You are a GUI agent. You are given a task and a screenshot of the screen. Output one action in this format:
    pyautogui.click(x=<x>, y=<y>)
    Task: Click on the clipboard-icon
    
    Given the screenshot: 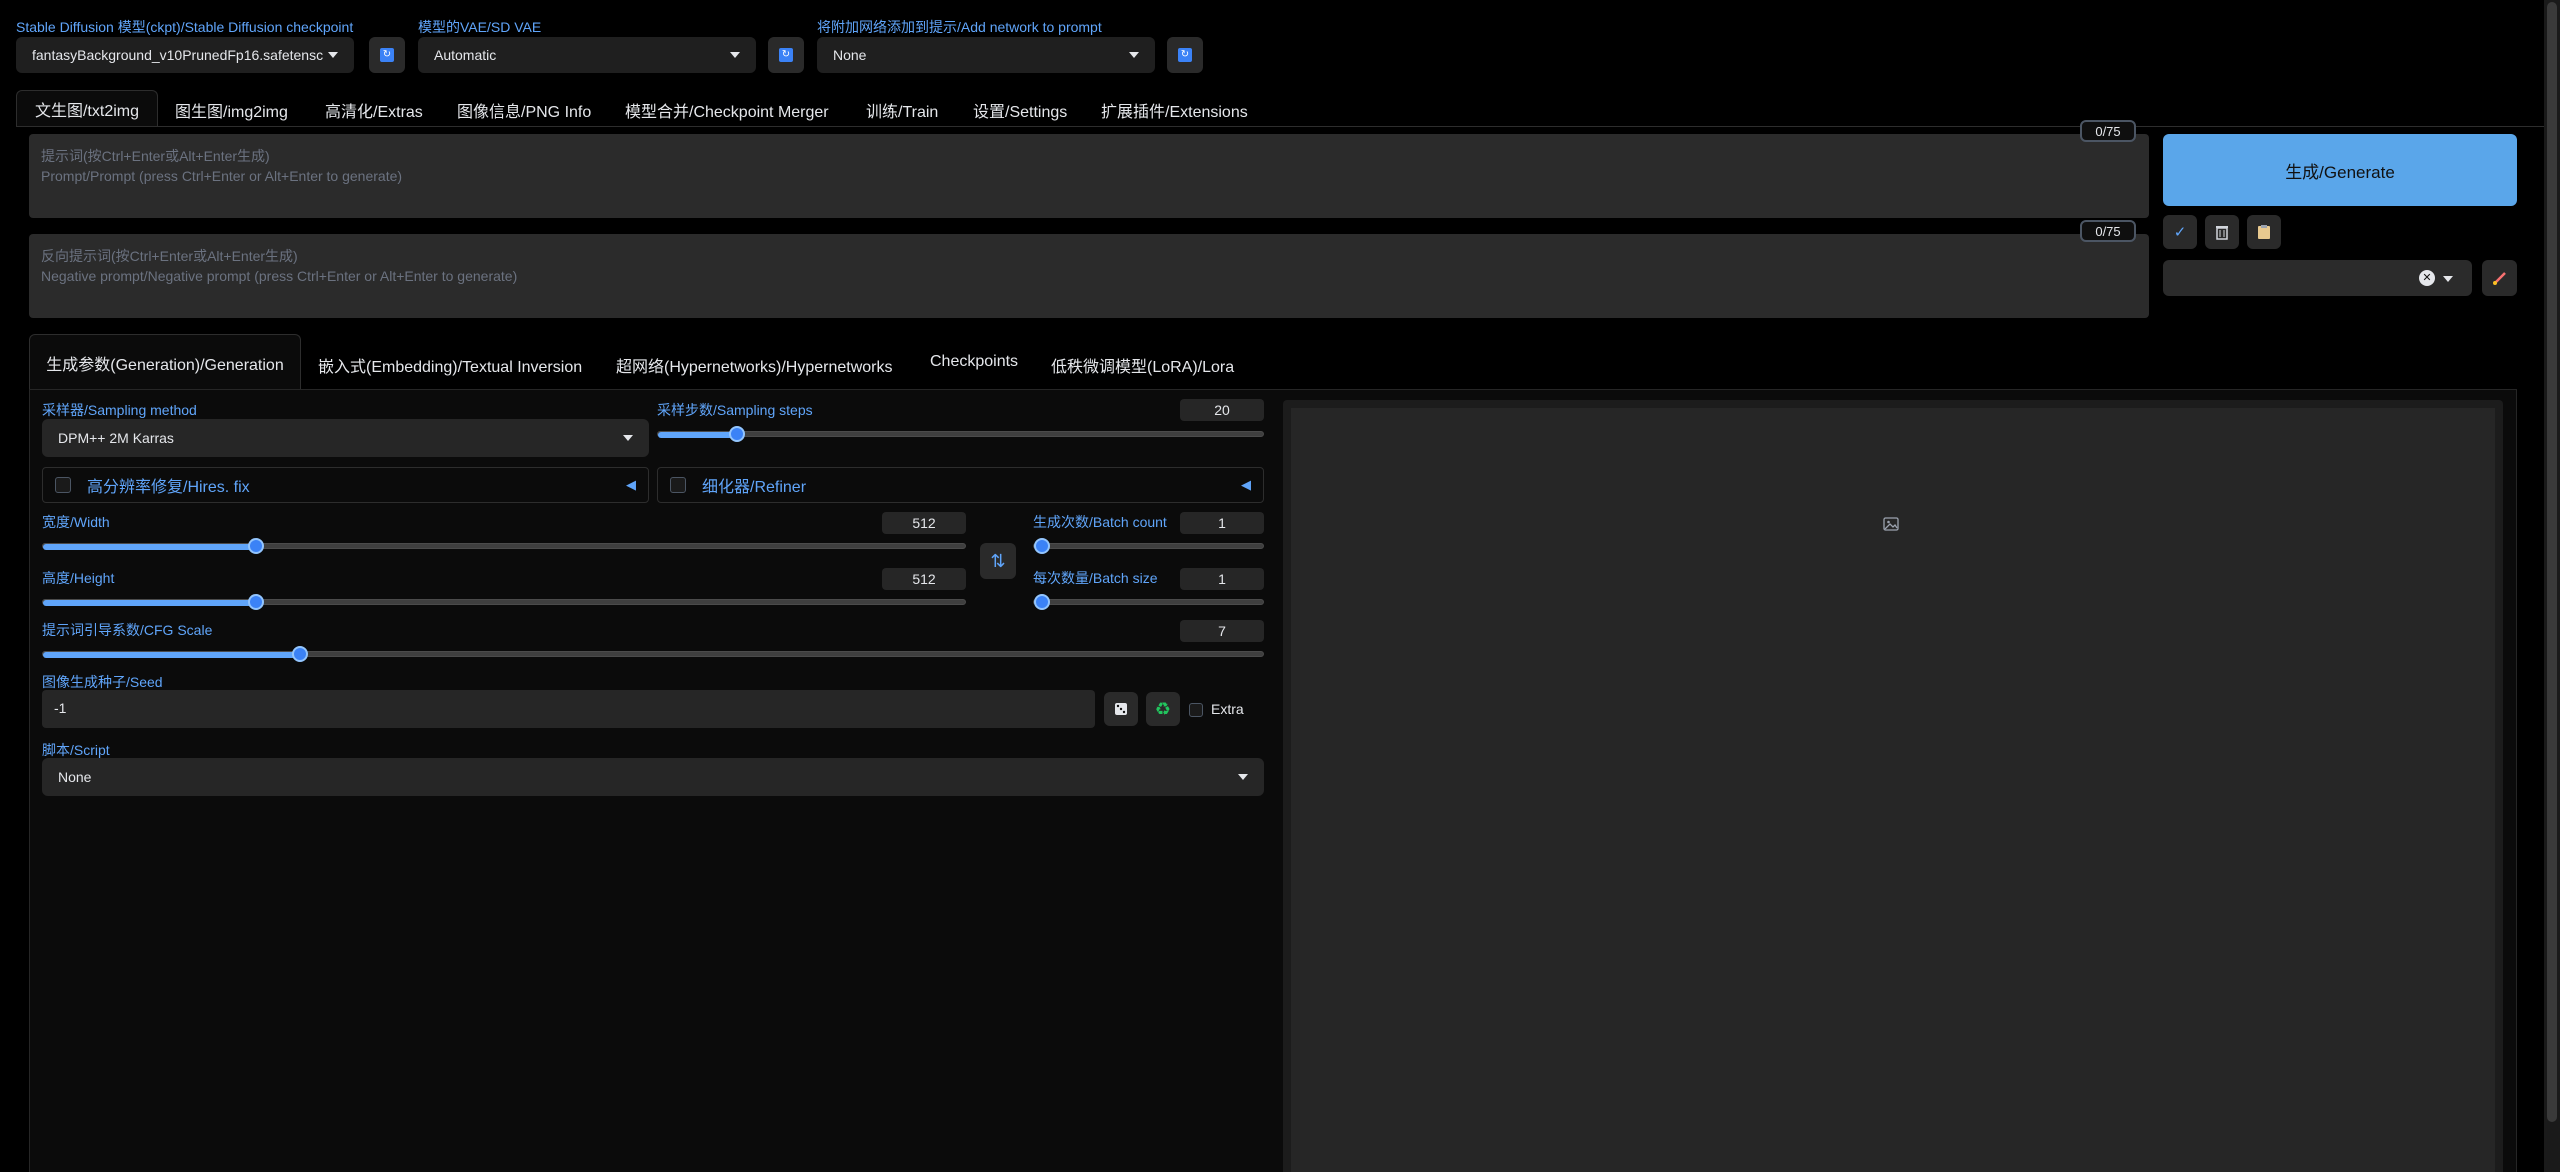 What is the action you would take?
    pyautogui.click(x=2264, y=232)
    